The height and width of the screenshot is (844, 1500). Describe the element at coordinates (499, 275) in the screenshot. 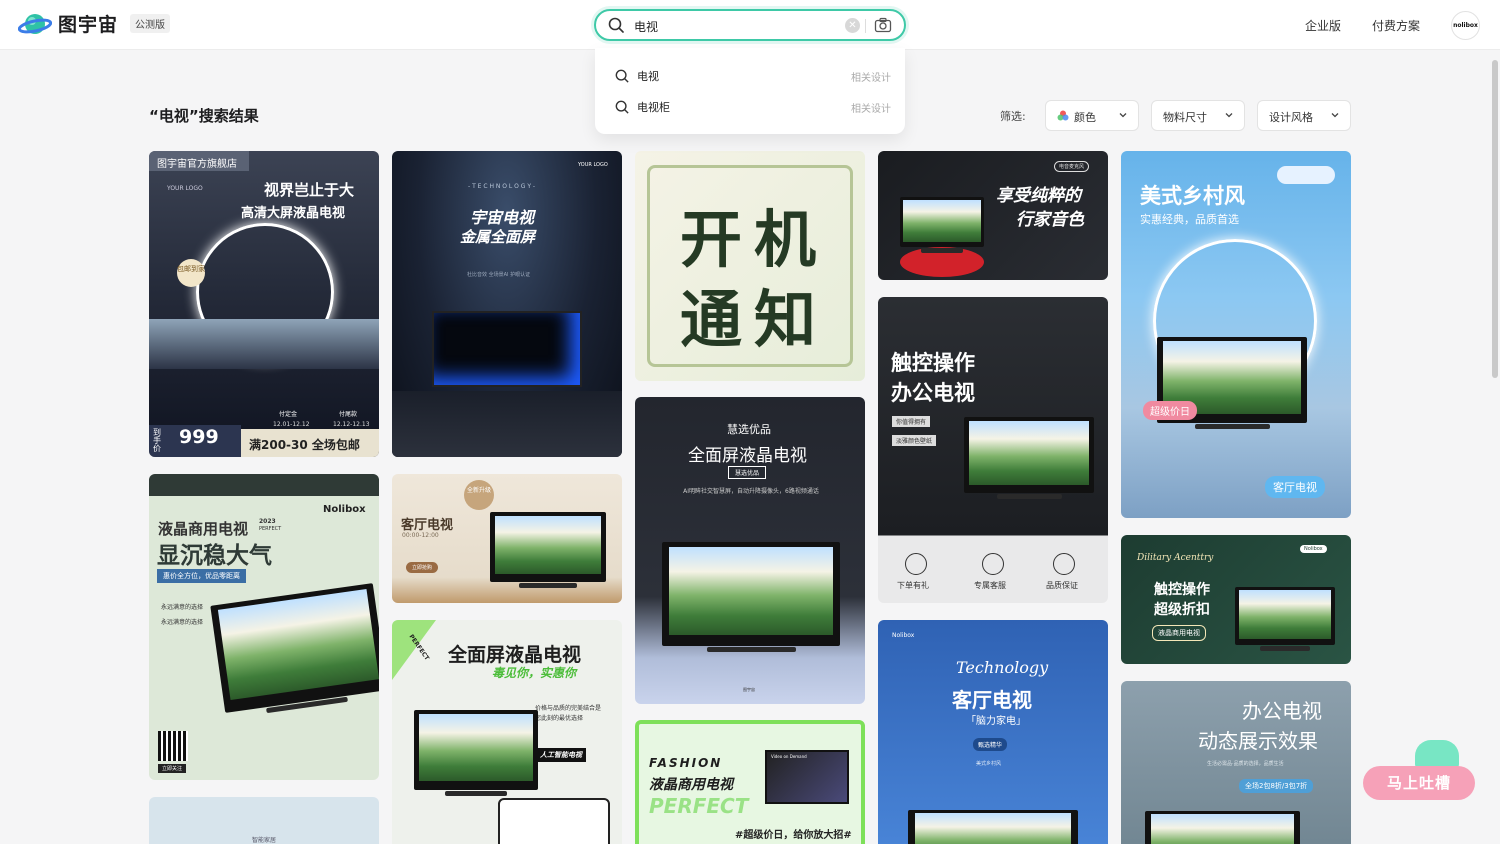

I see `feature-text: 杜比音效 全场景AI 护眼认证` at that location.